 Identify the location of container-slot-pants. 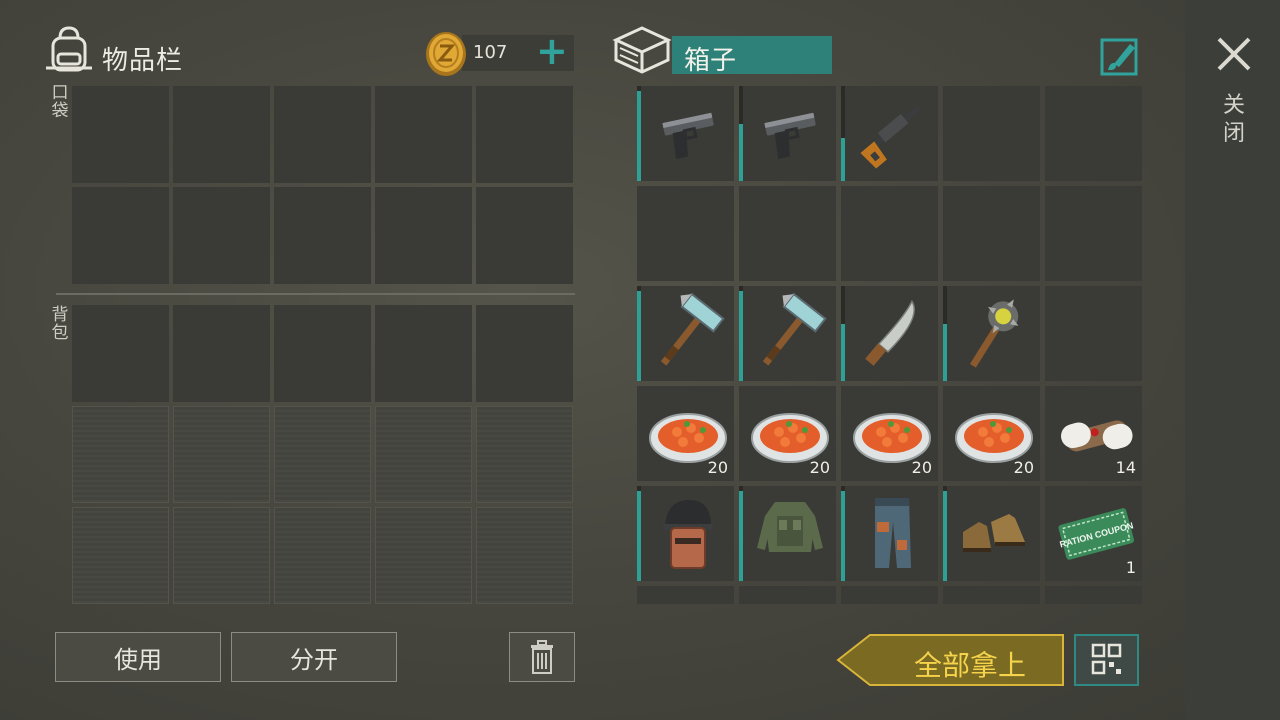
(889, 533).